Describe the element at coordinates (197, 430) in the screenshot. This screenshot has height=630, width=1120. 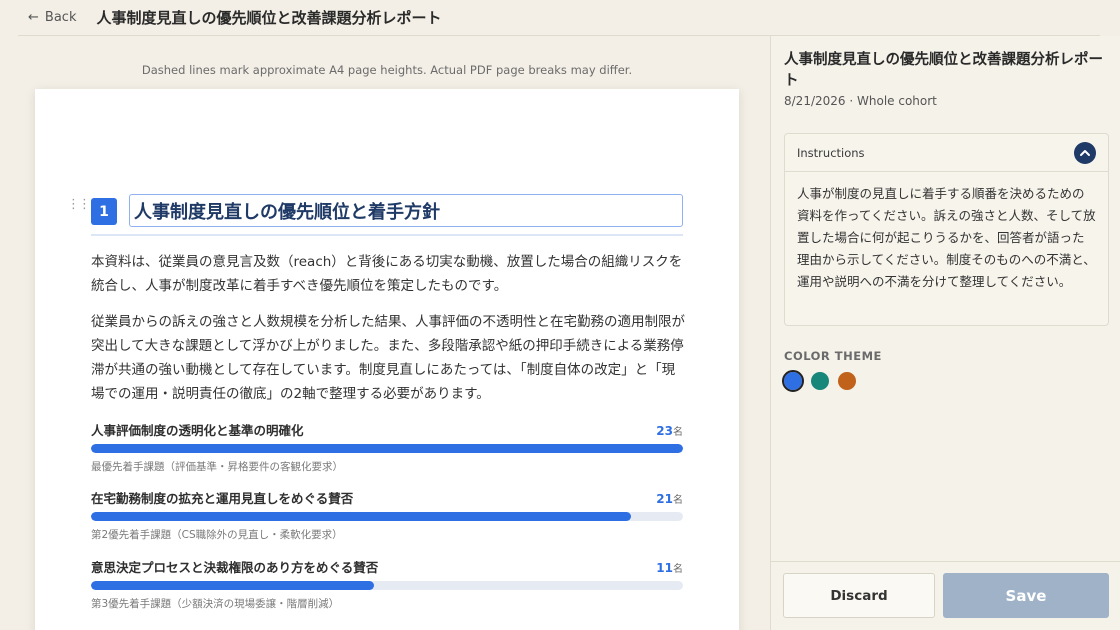
I see `metric-label: 人事評価制度の透明化と基準の明確化` at that location.